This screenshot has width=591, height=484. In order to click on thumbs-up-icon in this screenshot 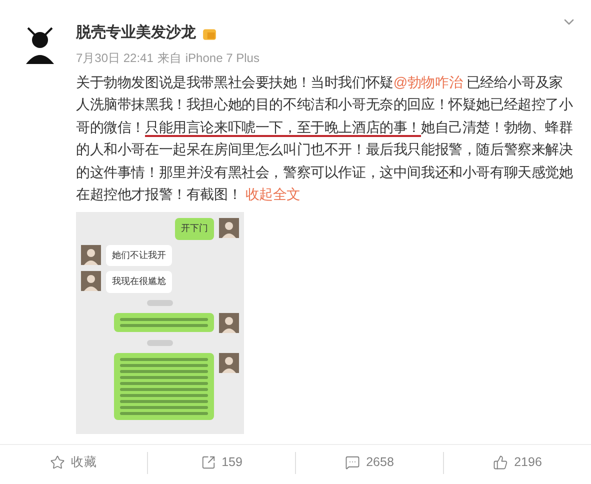, I will do `click(500, 462)`.